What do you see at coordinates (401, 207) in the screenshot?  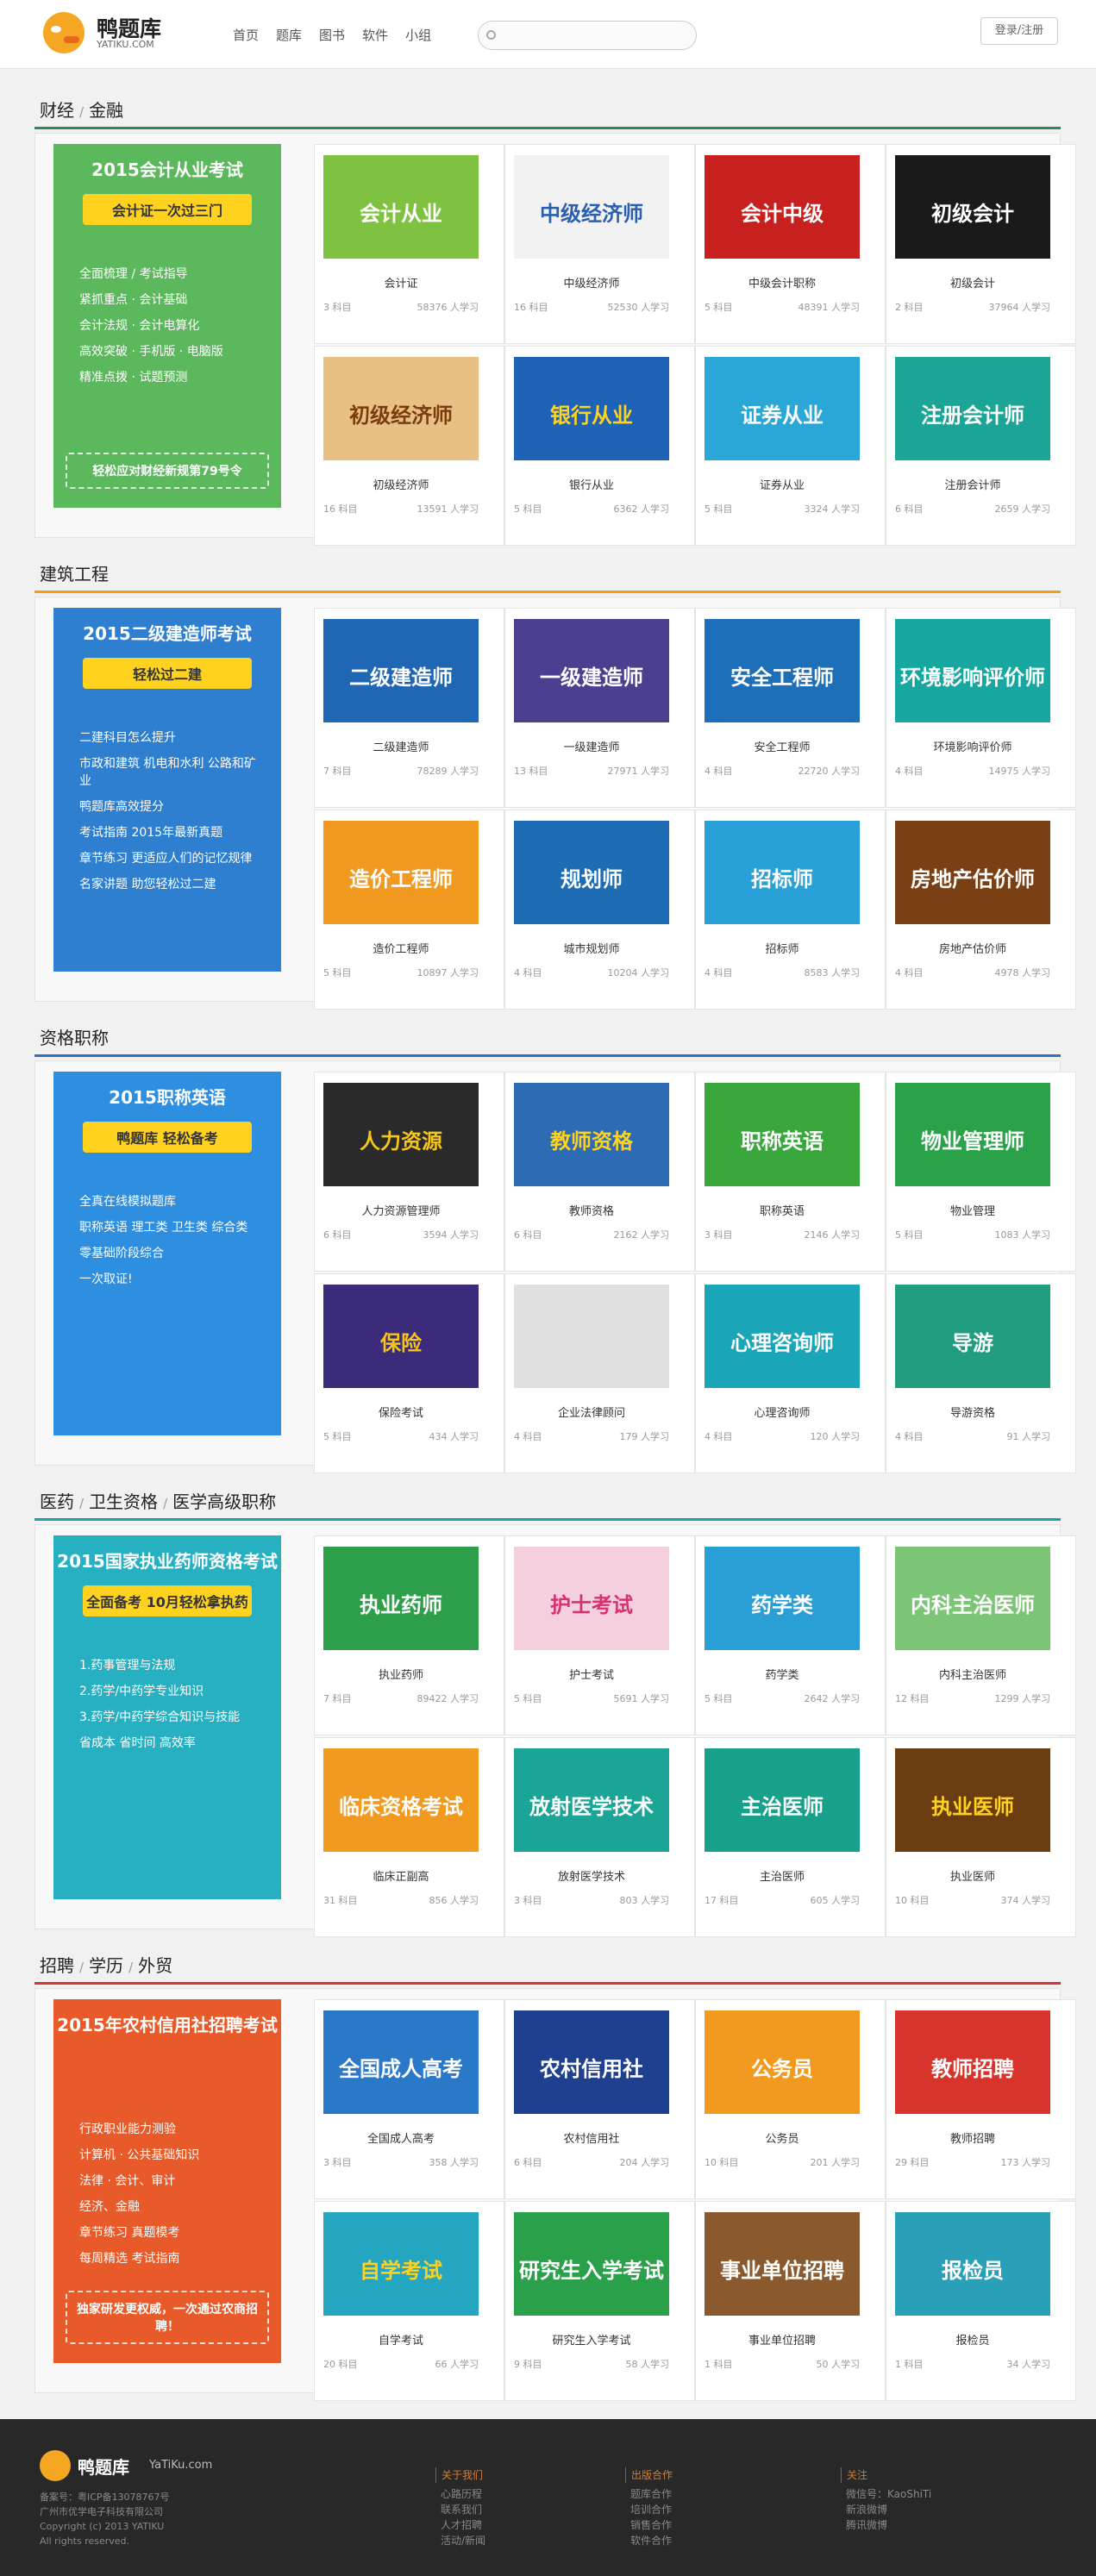 I see `course-thumbnail: 会计从业` at bounding box center [401, 207].